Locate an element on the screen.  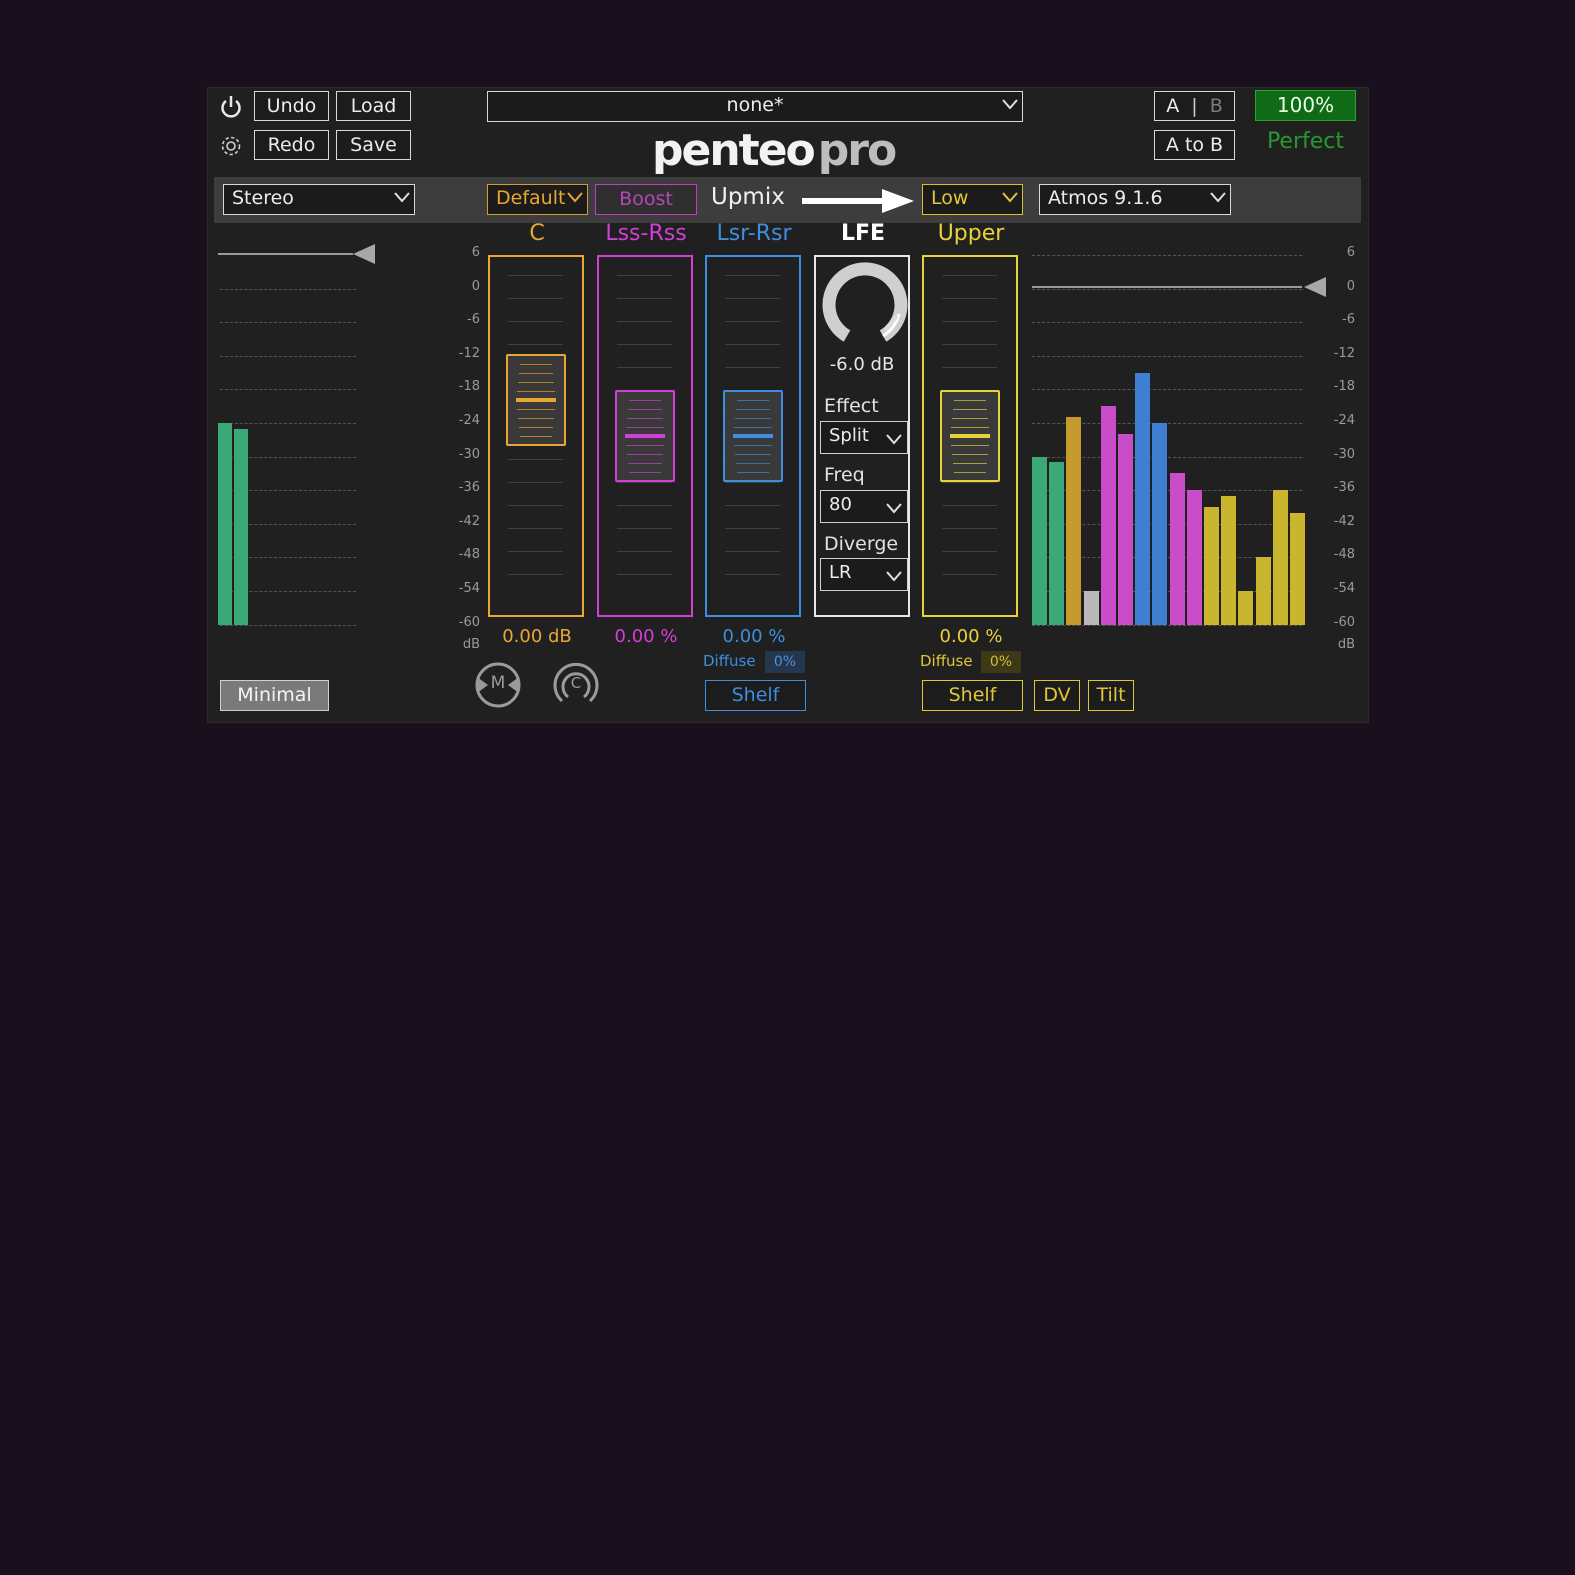
dv-button: DV is located at coordinates (1057, 695).